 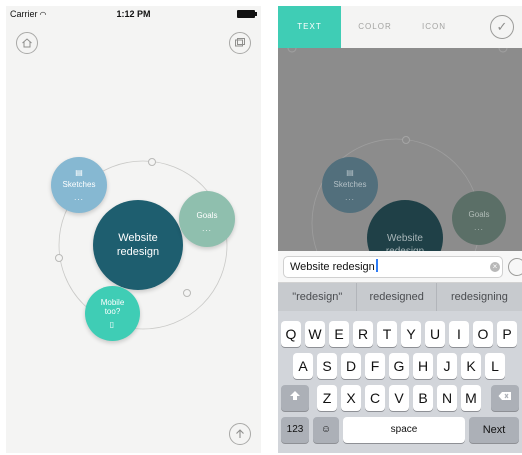 What do you see at coordinates (376, 265) in the screenshot?
I see `text-caret` at bounding box center [376, 265].